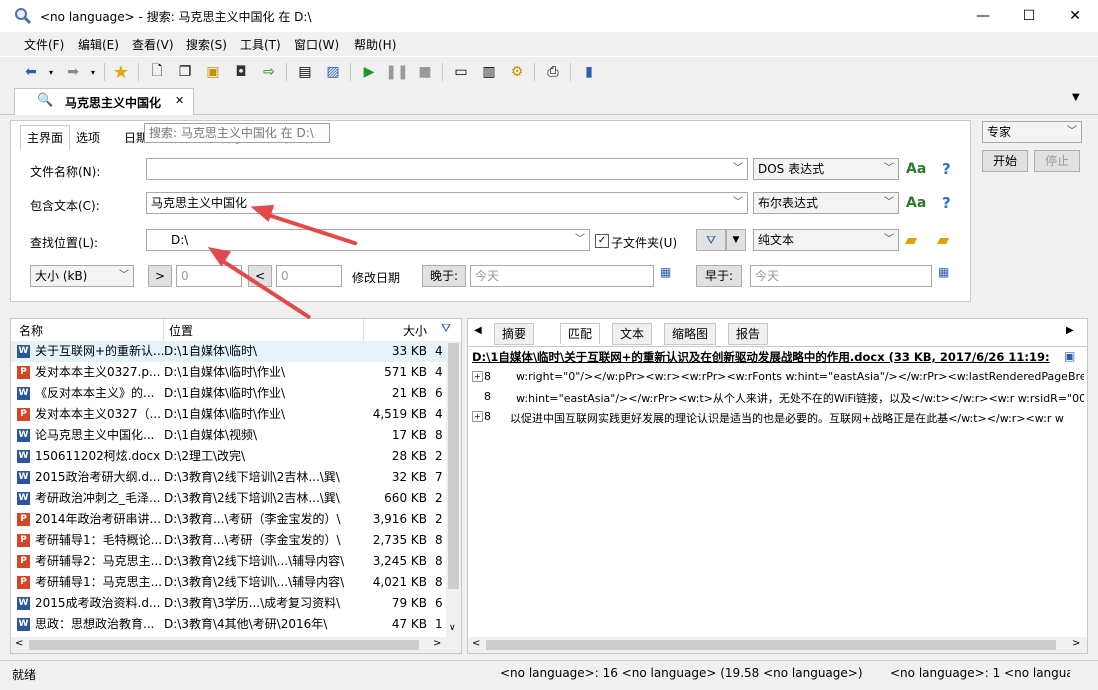 This screenshot has width=1098, height=690. Describe the element at coordinates (1005, 161) in the screenshot. I see `start-button: 开始` at that location.